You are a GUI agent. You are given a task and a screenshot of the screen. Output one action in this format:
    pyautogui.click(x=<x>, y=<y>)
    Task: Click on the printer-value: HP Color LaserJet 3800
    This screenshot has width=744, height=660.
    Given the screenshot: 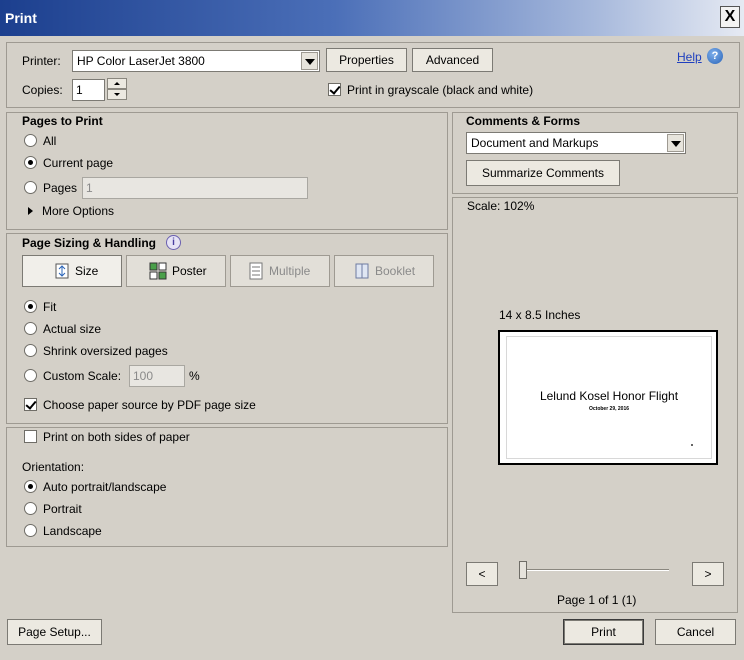 What is the action you would take?
    pyautogui.click(x=141, y=61)
    